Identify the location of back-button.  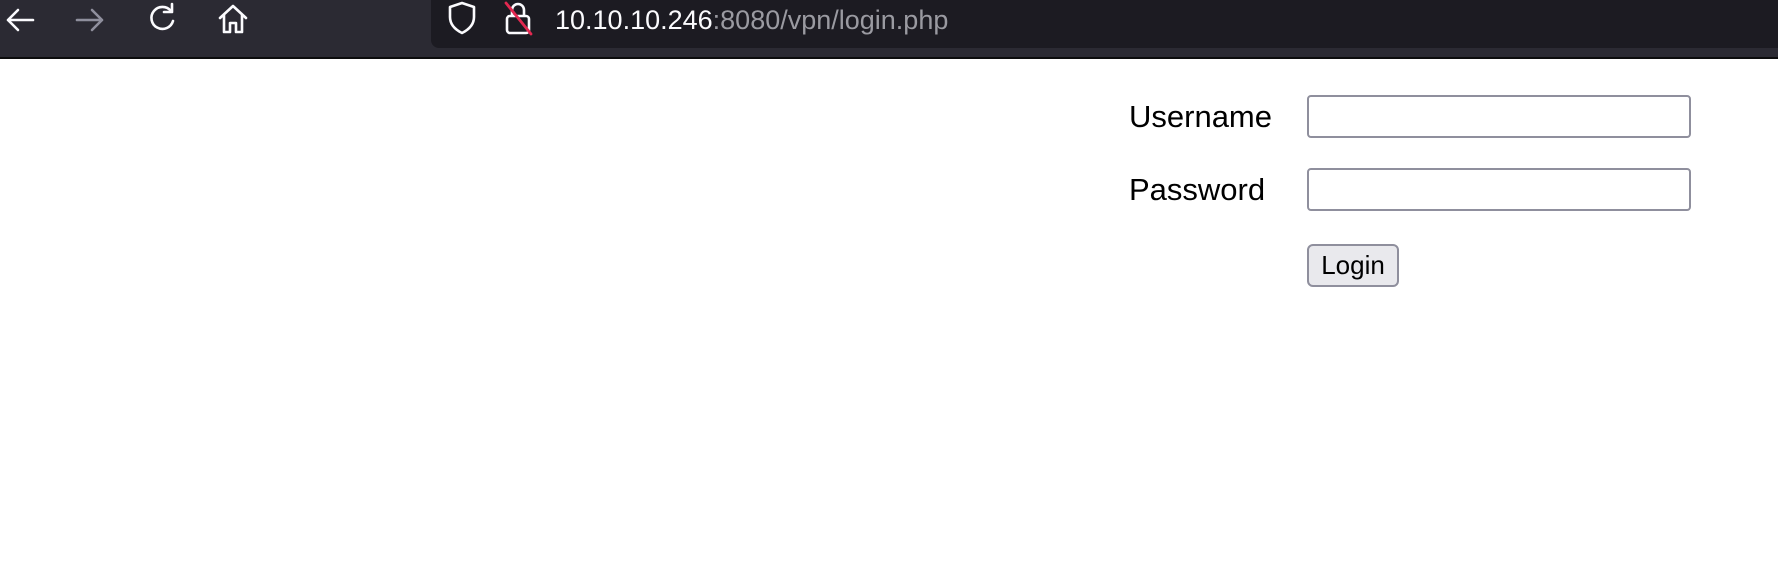
(20, 19).